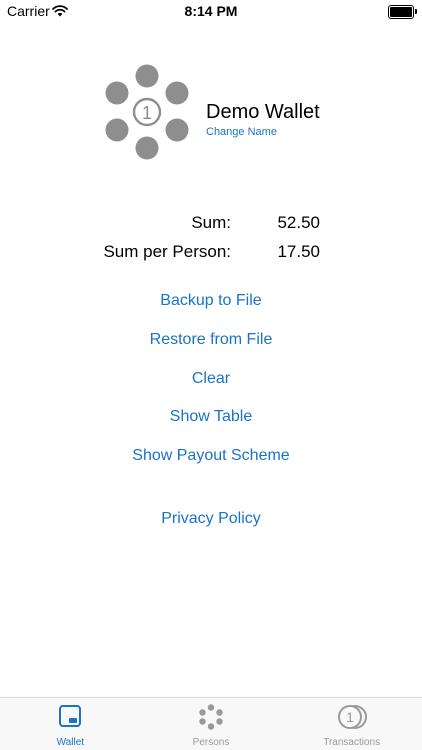 This screenshot has width=422, height=750. What do you see at coordinates (211, 301) in the screenshot?
I see `backup-to-file-button: Backup to File` at bounding box center [211, 301].